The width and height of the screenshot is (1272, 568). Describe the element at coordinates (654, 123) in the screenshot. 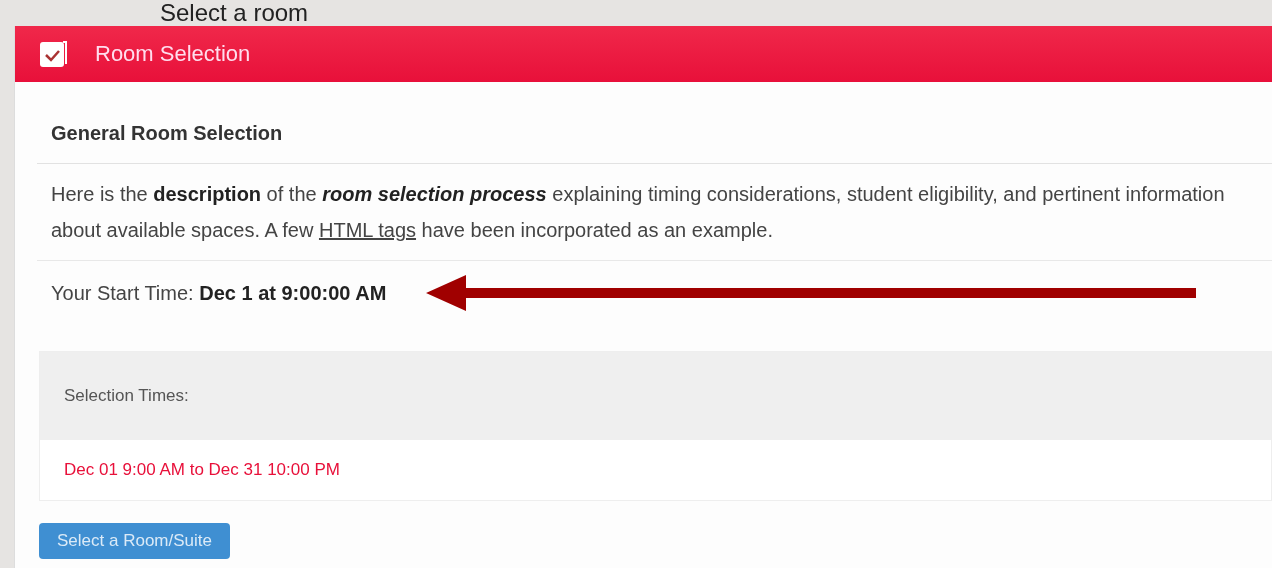

I see `section-title: General Room Selection` at that location.